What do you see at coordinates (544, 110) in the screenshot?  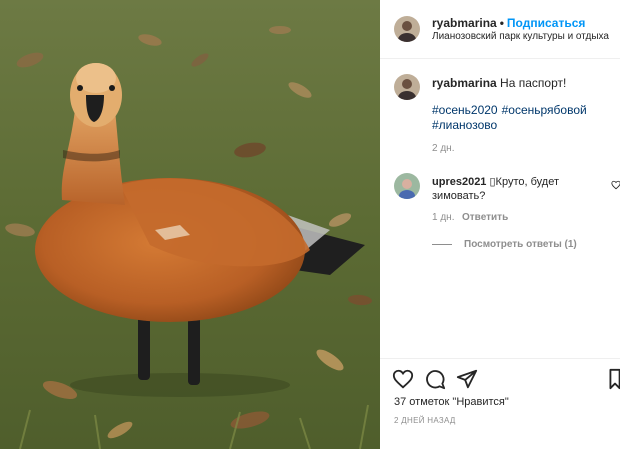 I see `hashtag-link: #осеньрябовой` at bounding box center [544, 110].